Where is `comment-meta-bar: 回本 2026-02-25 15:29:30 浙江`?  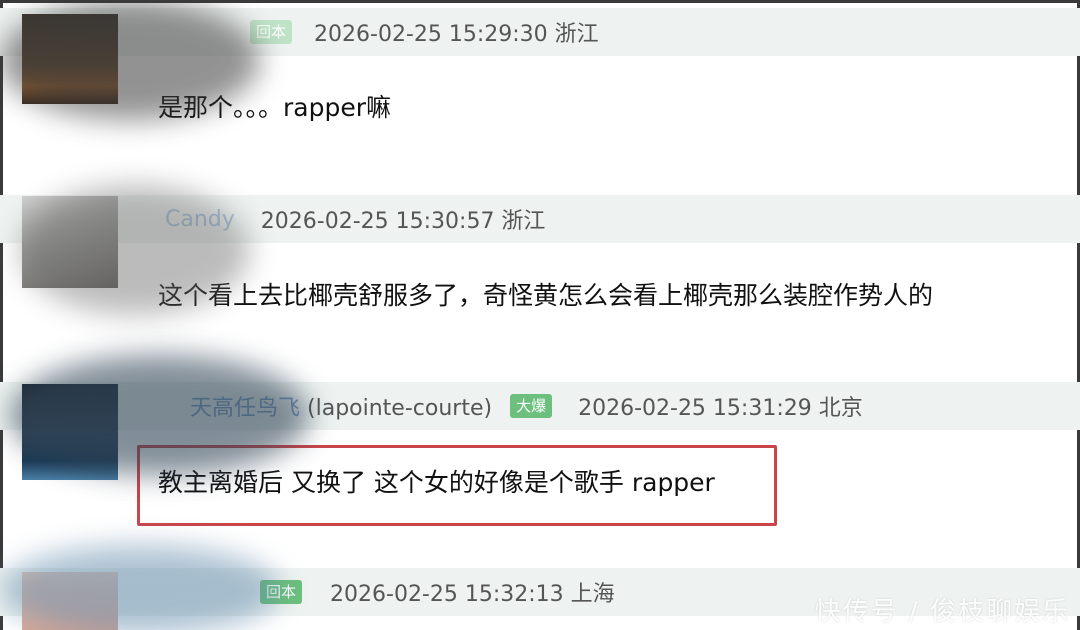 comment-meta-bar: 回本 2026-02-25 15:29:30 浙江 is located at coordinates (540, 32).